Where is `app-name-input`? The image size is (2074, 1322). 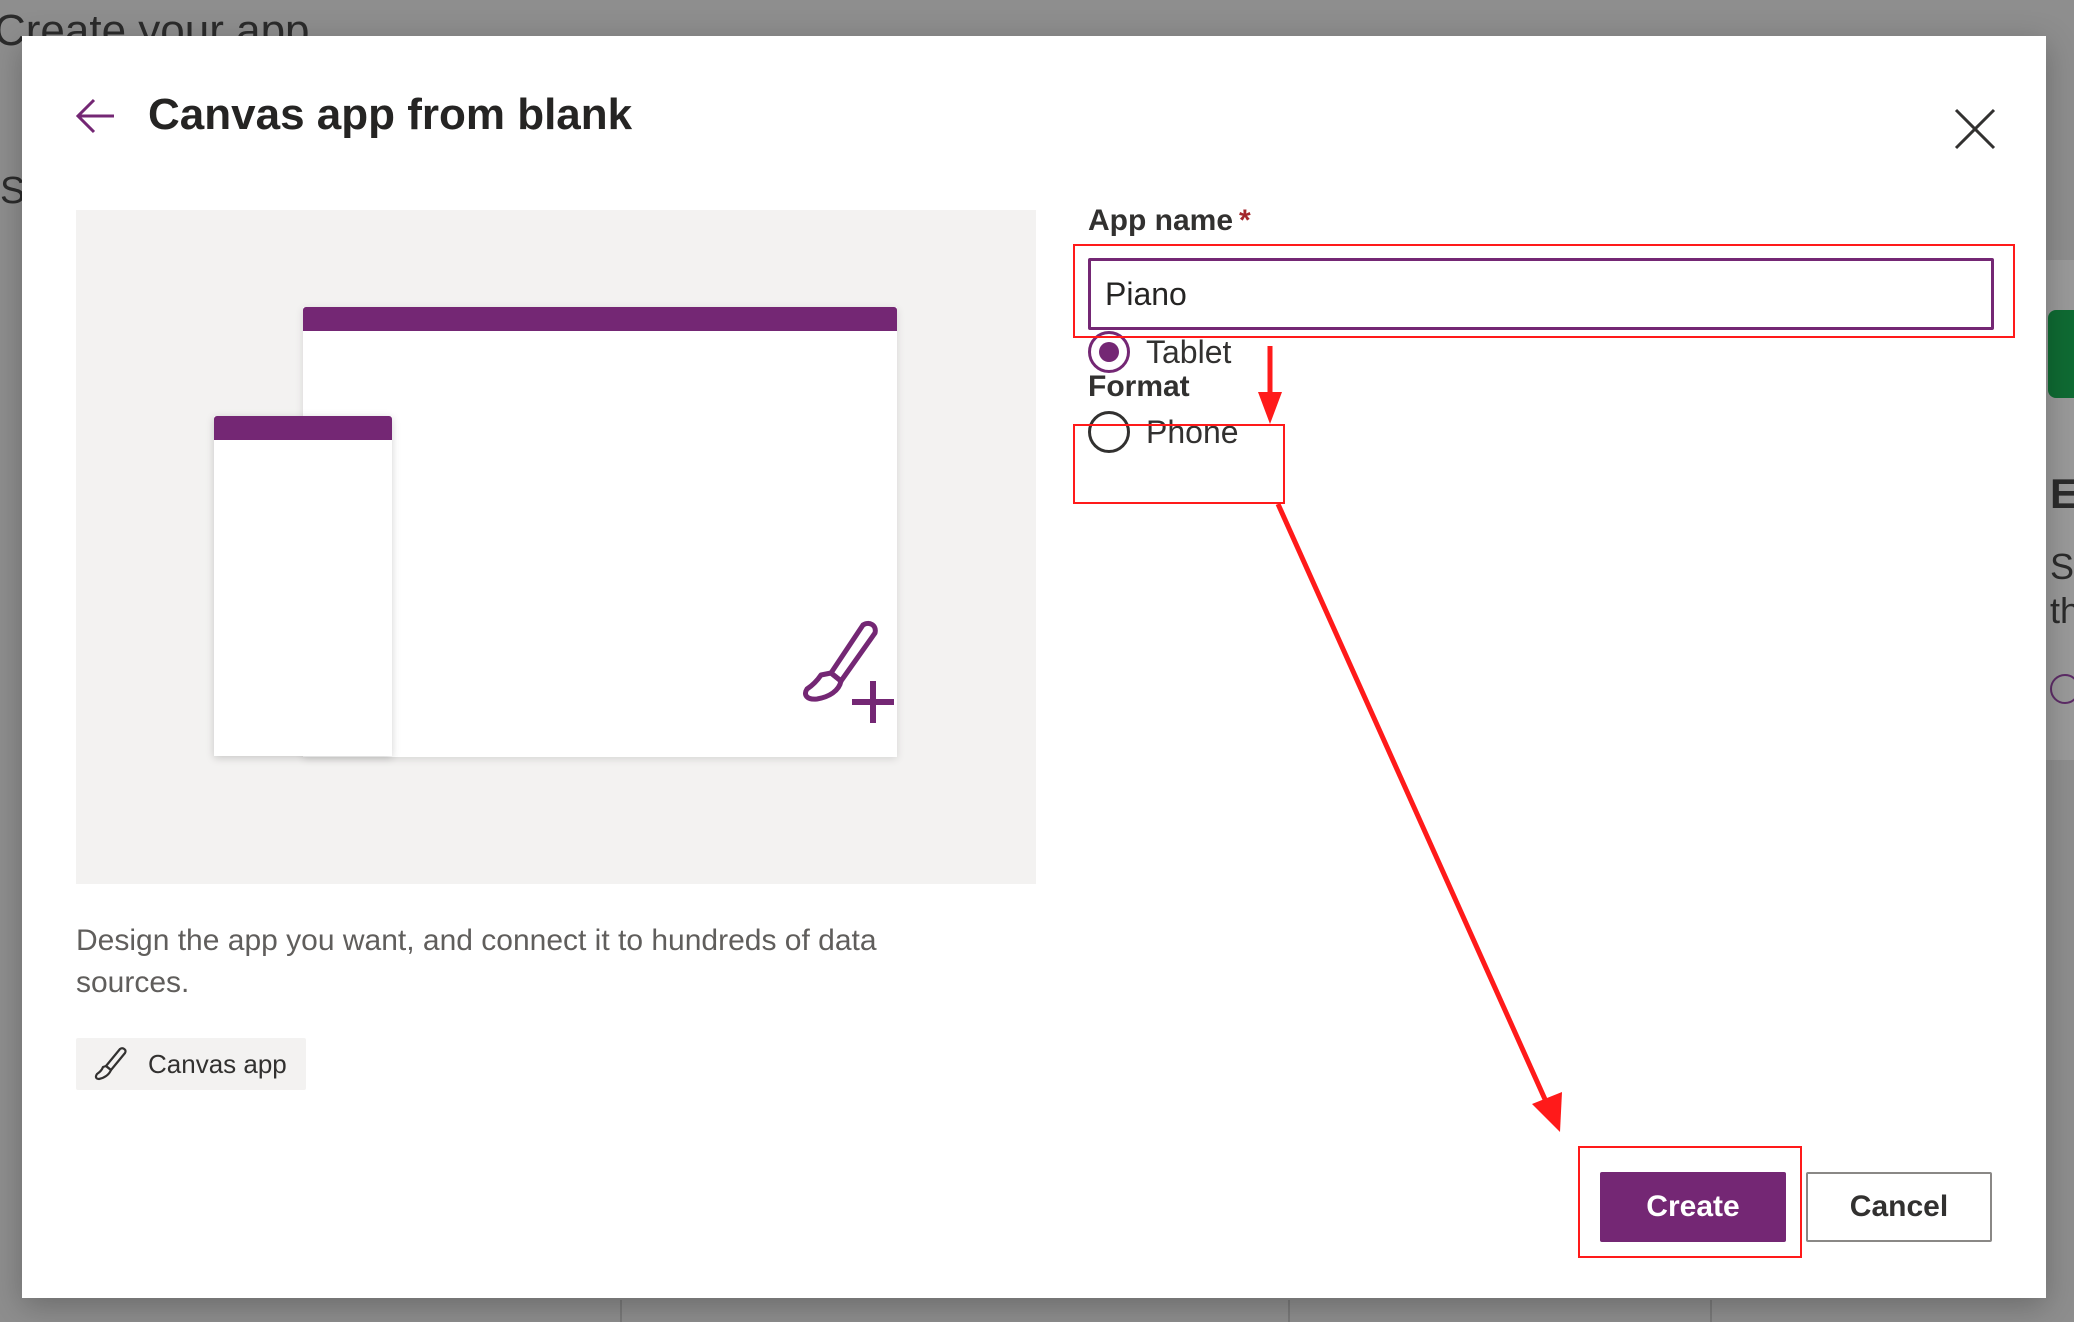
app-name-input is located at coordinates (1541, 294).